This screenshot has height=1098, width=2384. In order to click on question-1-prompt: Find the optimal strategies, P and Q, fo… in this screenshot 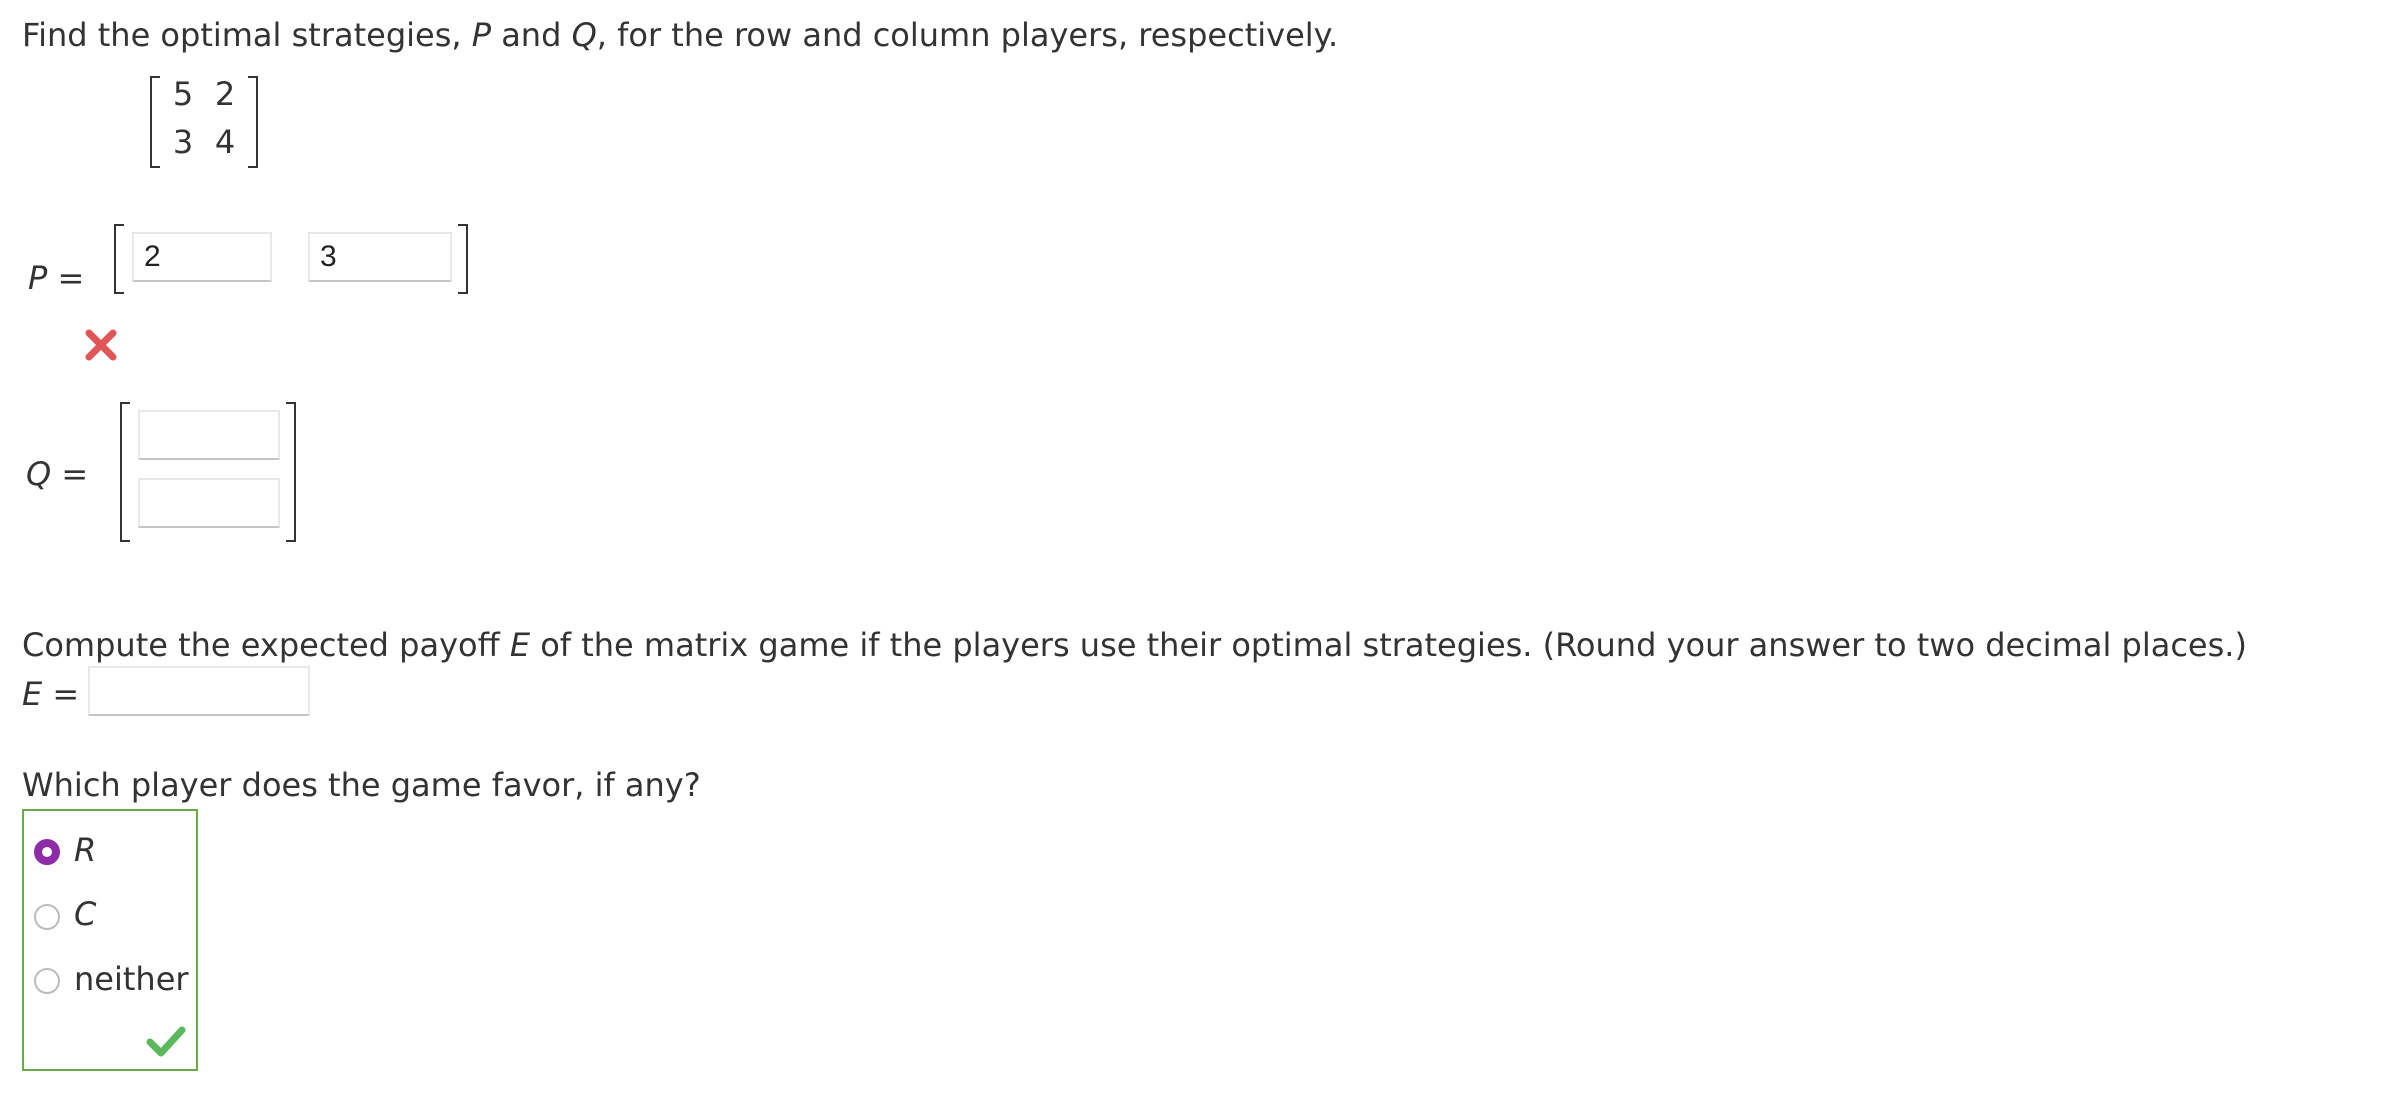, I will do `click(680, 35)`.